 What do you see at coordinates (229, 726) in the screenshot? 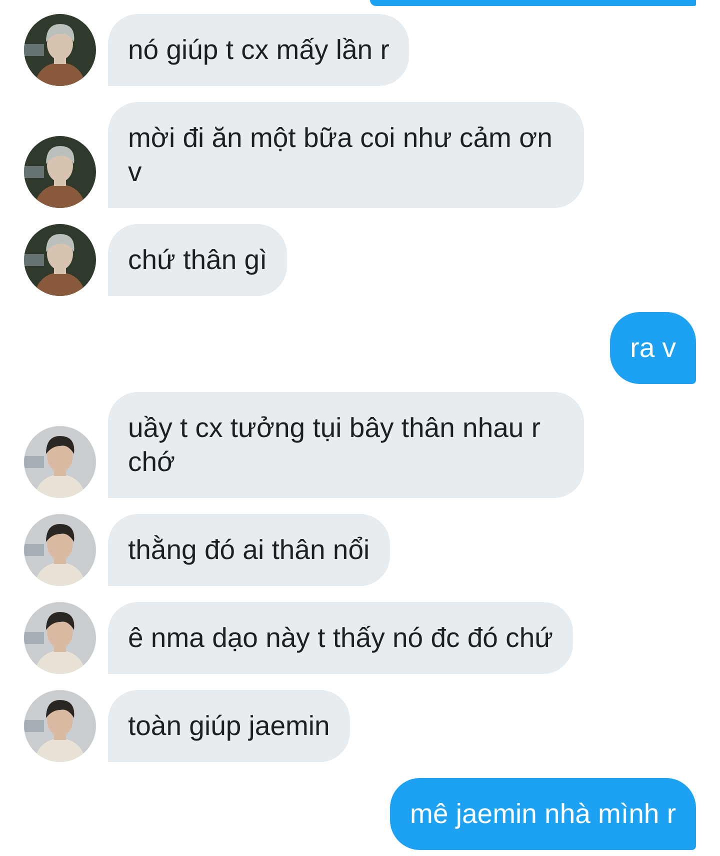
I see `message-bubble: toàn giúp jaemin` at bounding box center [229, 726].